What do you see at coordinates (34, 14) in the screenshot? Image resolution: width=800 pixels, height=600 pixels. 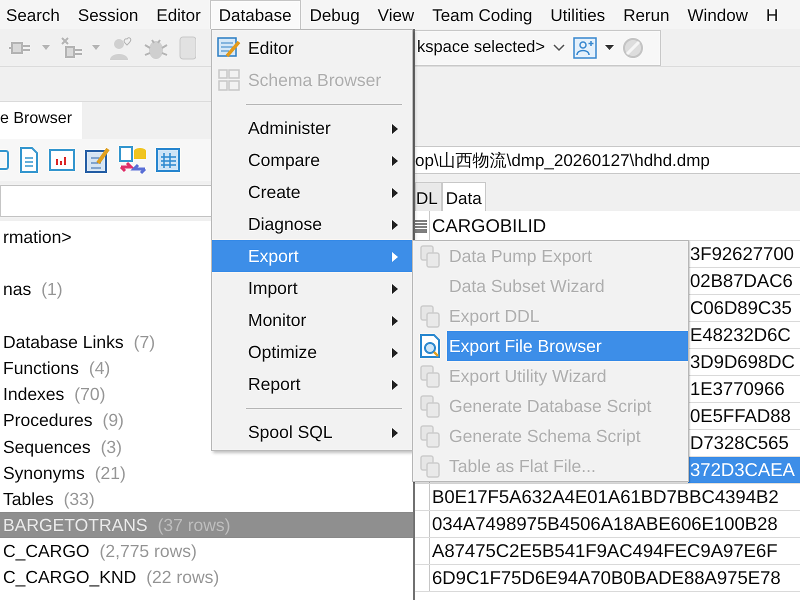 I see `menu-item: Search` at bounding box center [34, 14].